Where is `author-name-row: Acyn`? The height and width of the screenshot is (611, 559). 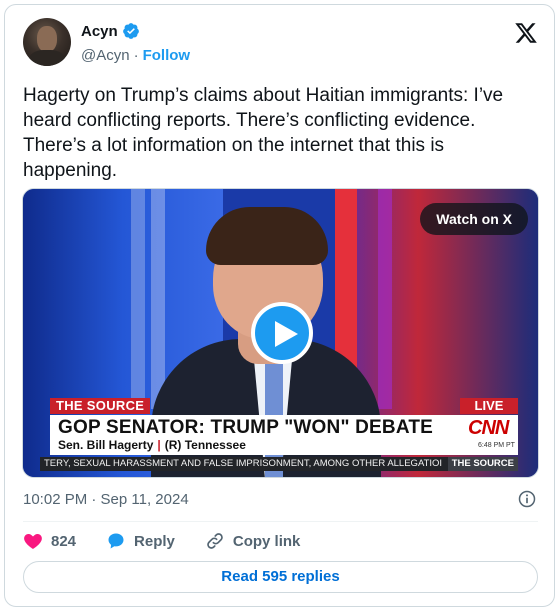
author-name-row: Acyn is located at coordinates (110, 31).